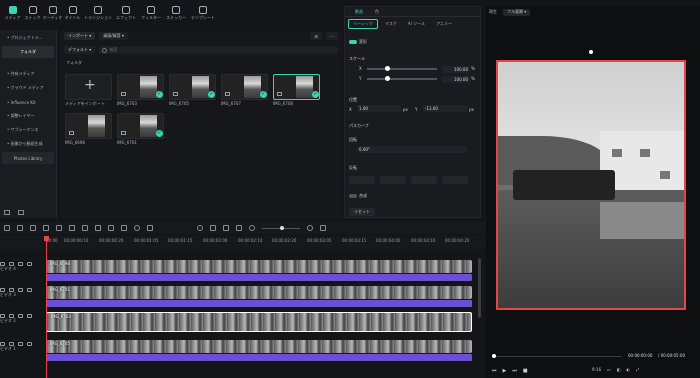 This screenshot has width=700, height=378. I want to click on grid-icon, so click(323, 228).